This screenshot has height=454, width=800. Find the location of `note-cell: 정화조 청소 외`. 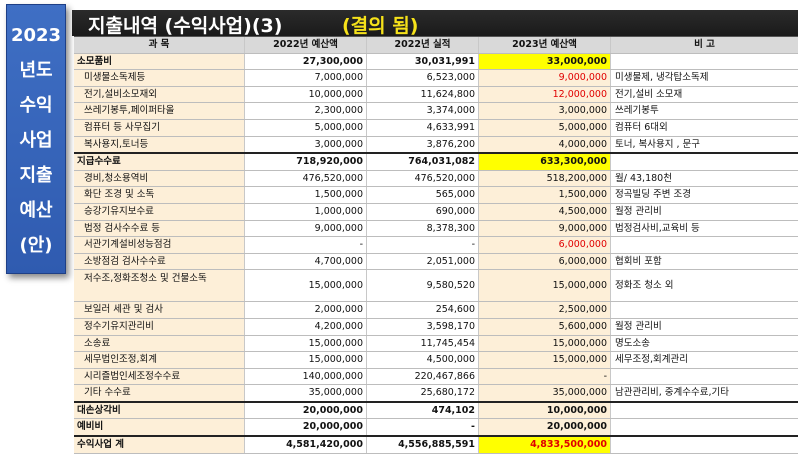

note-cell: 정화조 청소 외 is located at coordinates (704, 286).